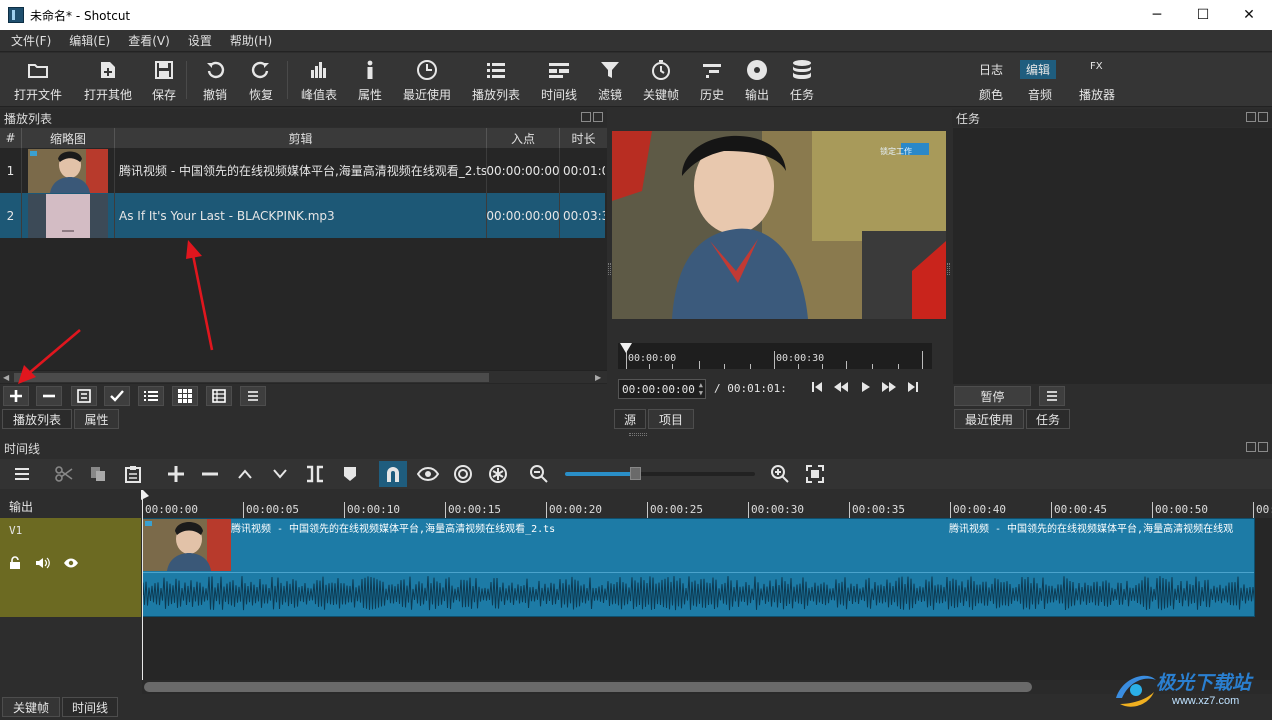 The height and width of the screenshot is (720, 1272). What do you see at coordinates (22, 474) in the screenshot?
I see `timeline-menu-icon` at bounding box center [22, 474].